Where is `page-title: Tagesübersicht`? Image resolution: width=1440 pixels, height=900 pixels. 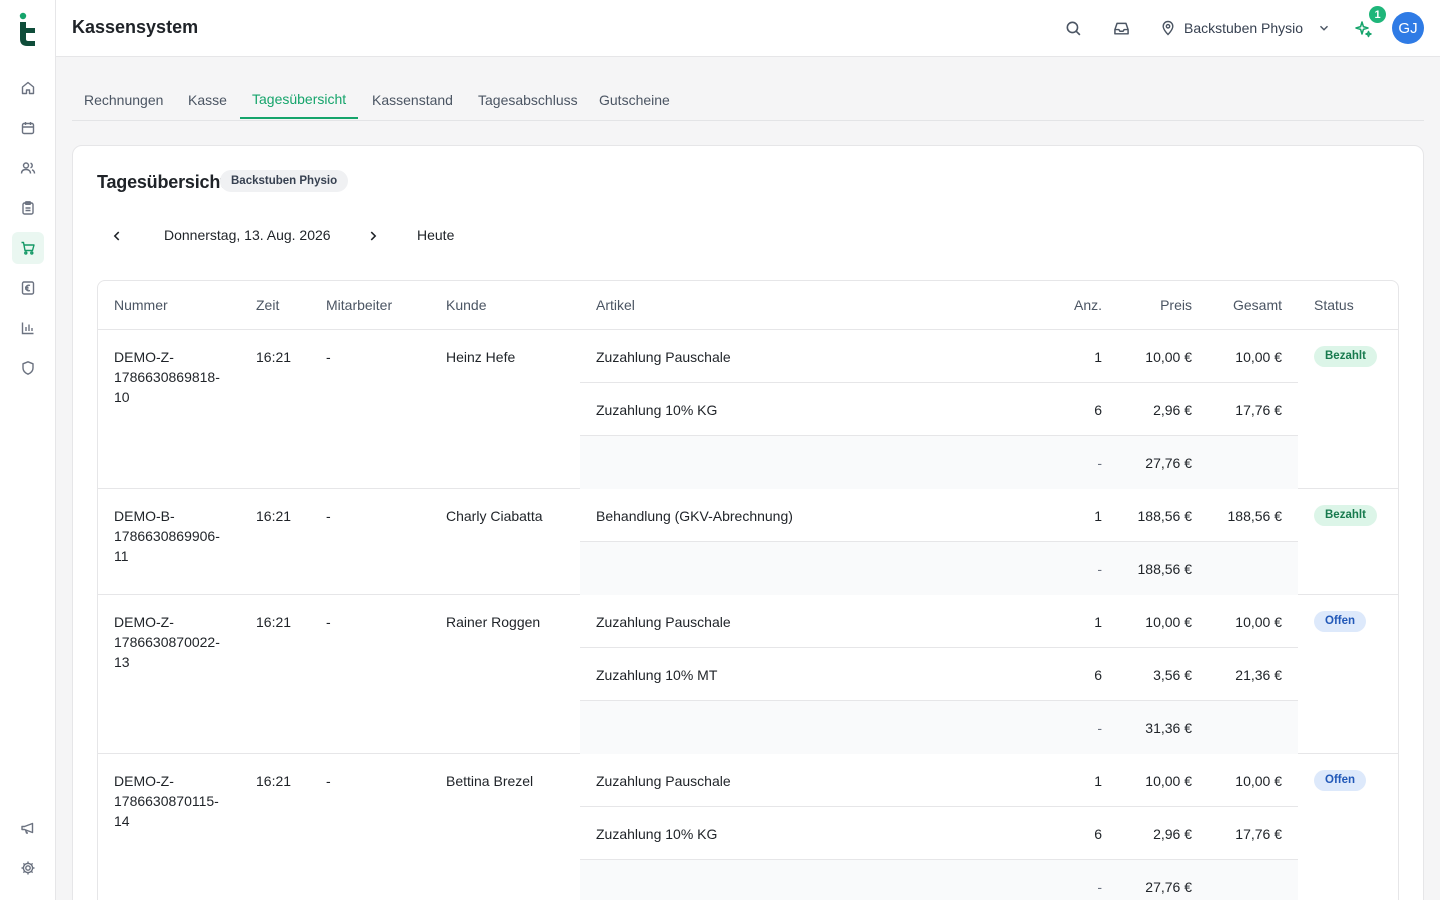 page-title: Tagesübersicht is located at coordinates (161, 182).